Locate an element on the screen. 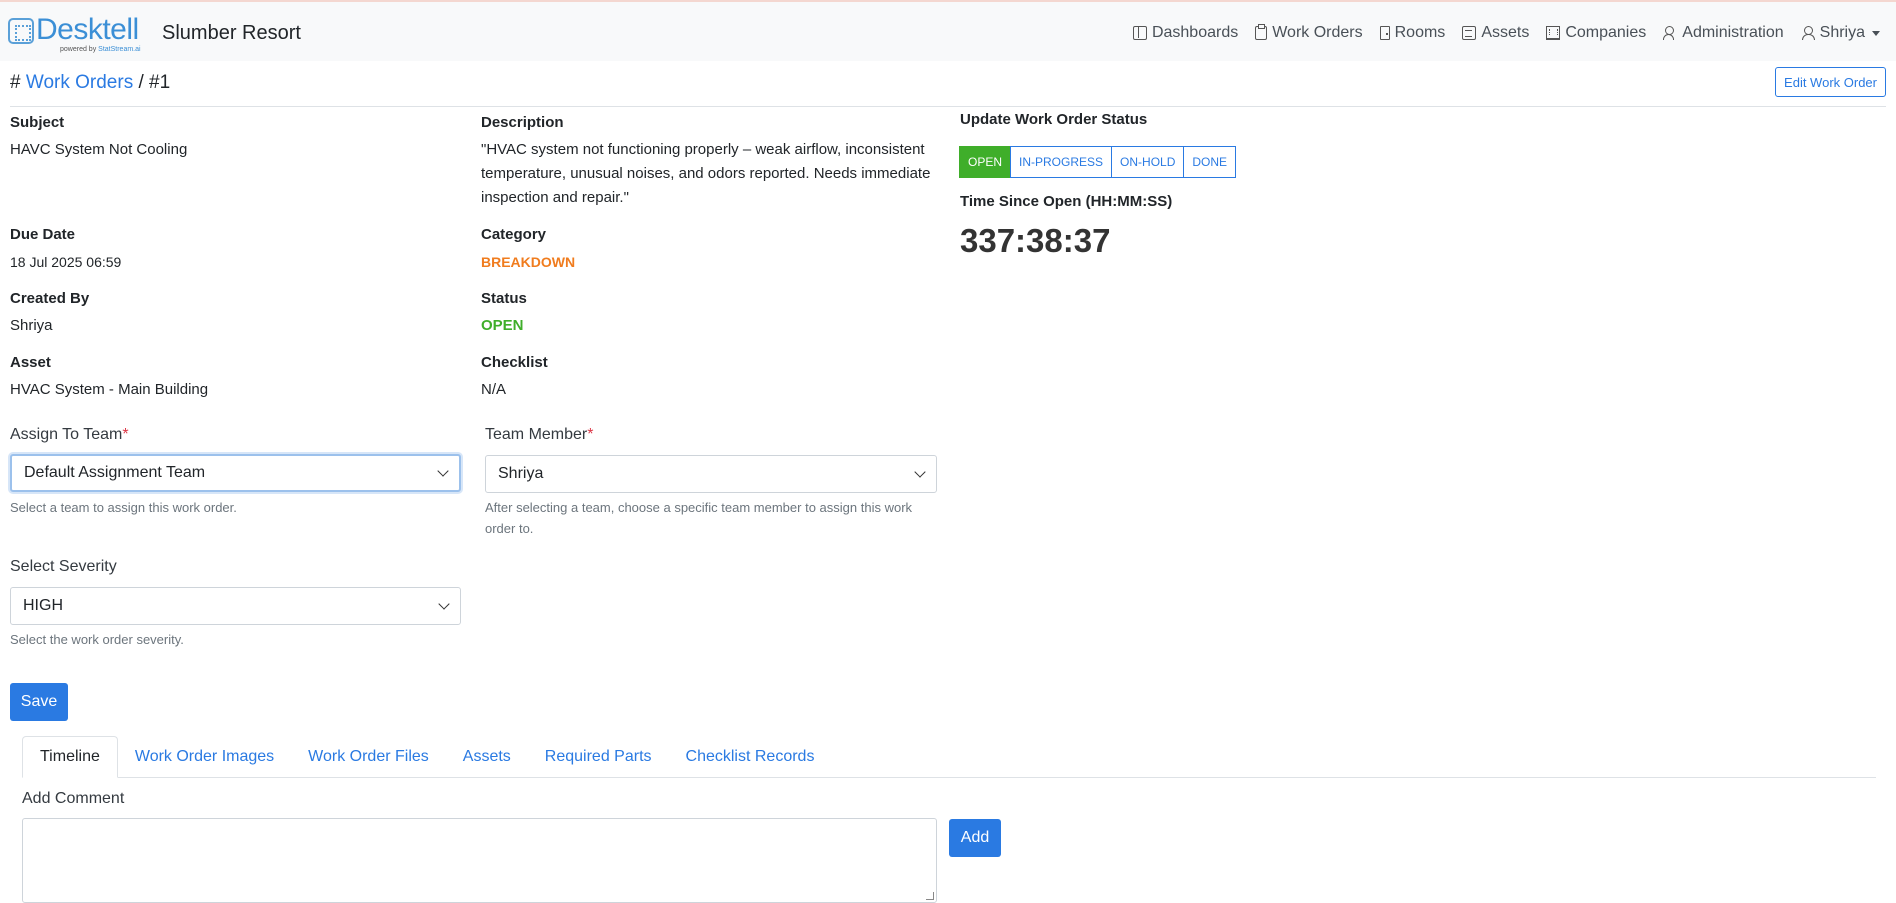 This screenshot has width=1896, height=903. add-comment-label: Add Comment is located at coordinates (73, 798).